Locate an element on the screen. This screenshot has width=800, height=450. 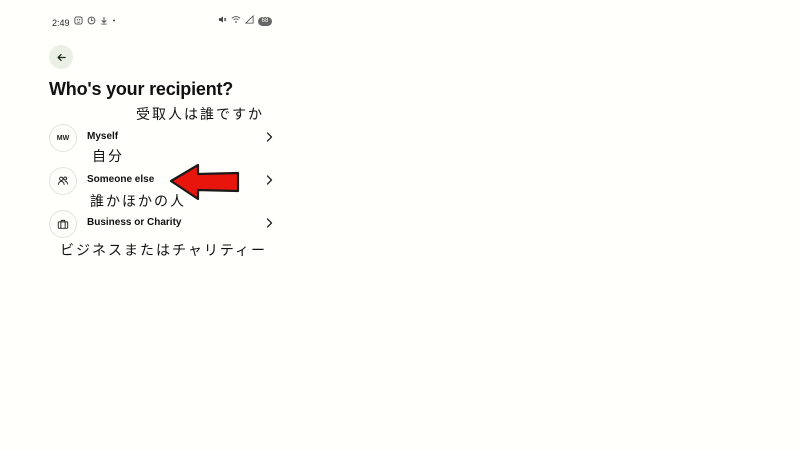
option-myself: MW Myself is located at coordinates (161, 138).